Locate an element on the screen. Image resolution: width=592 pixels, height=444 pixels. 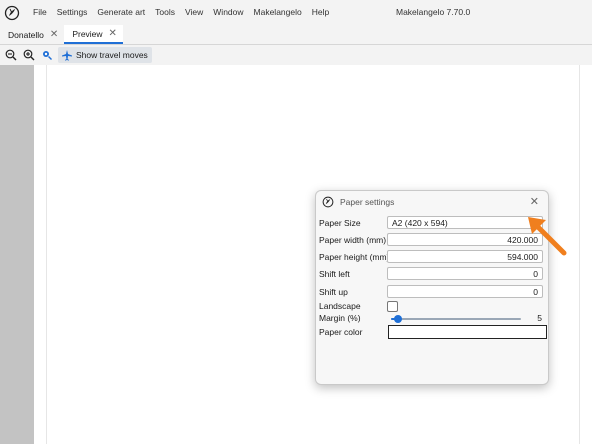
paper-size-value: A2 (420 x 594) is located at coordinates (420, 223).